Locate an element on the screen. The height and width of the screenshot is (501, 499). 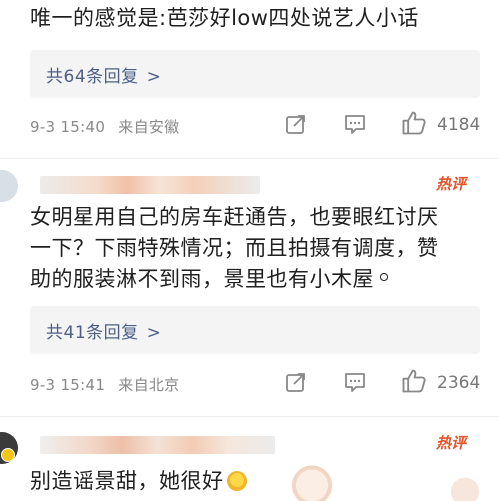
comment-3-text-content: 别造谣景甜，她很好 is located at coordinates (127, 481).